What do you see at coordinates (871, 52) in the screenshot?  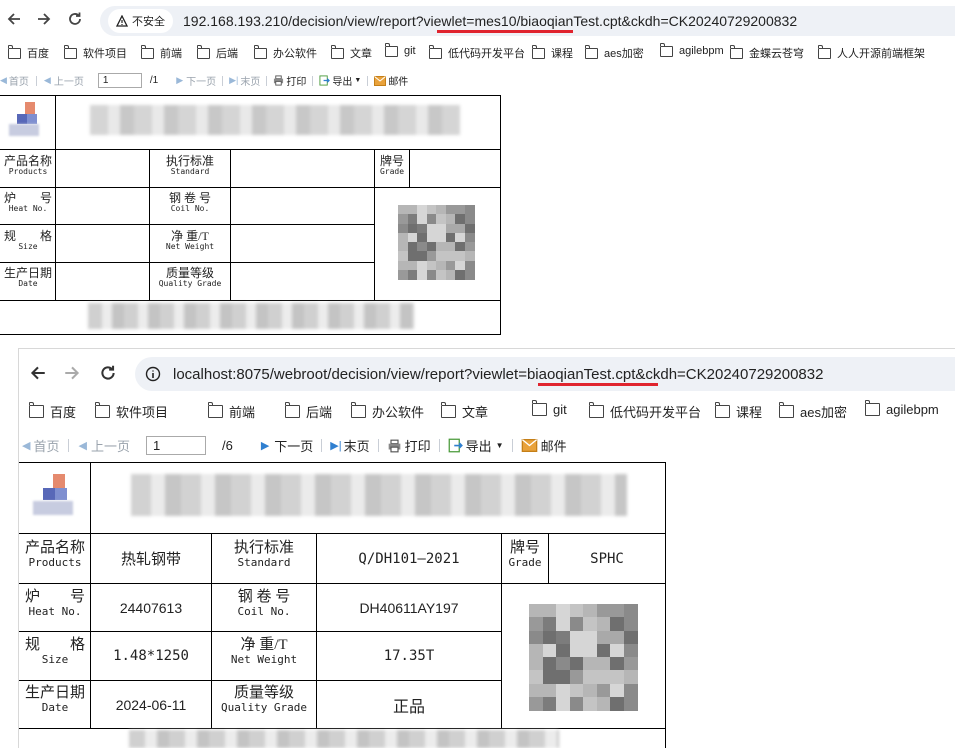 I see `bookmark-item: 人人开源前端框架` at bounding box center [871, 52].